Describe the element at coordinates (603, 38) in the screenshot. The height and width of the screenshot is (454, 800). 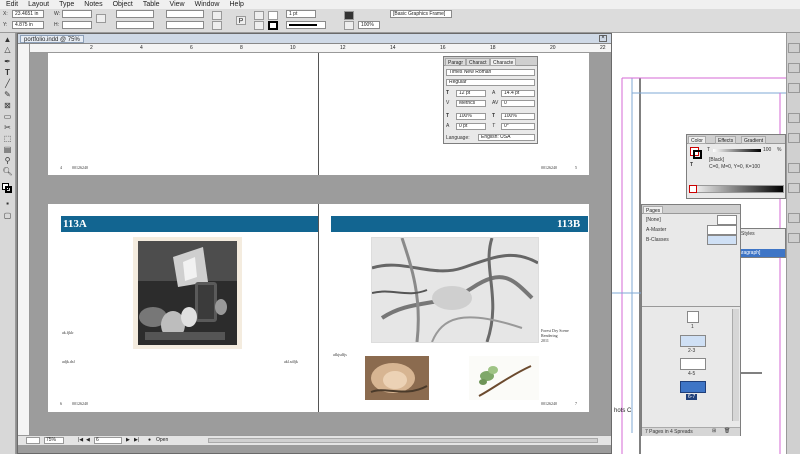
I see `close-icon: ×` at that location.